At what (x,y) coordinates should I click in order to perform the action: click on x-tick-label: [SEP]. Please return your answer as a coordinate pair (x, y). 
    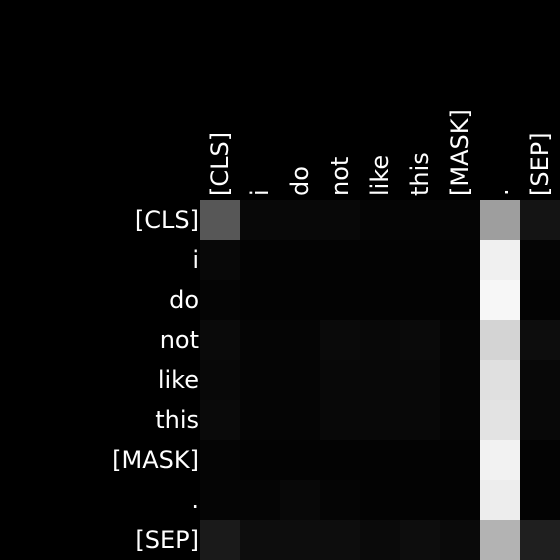
    Looking at the image, I should click on (540, 164).